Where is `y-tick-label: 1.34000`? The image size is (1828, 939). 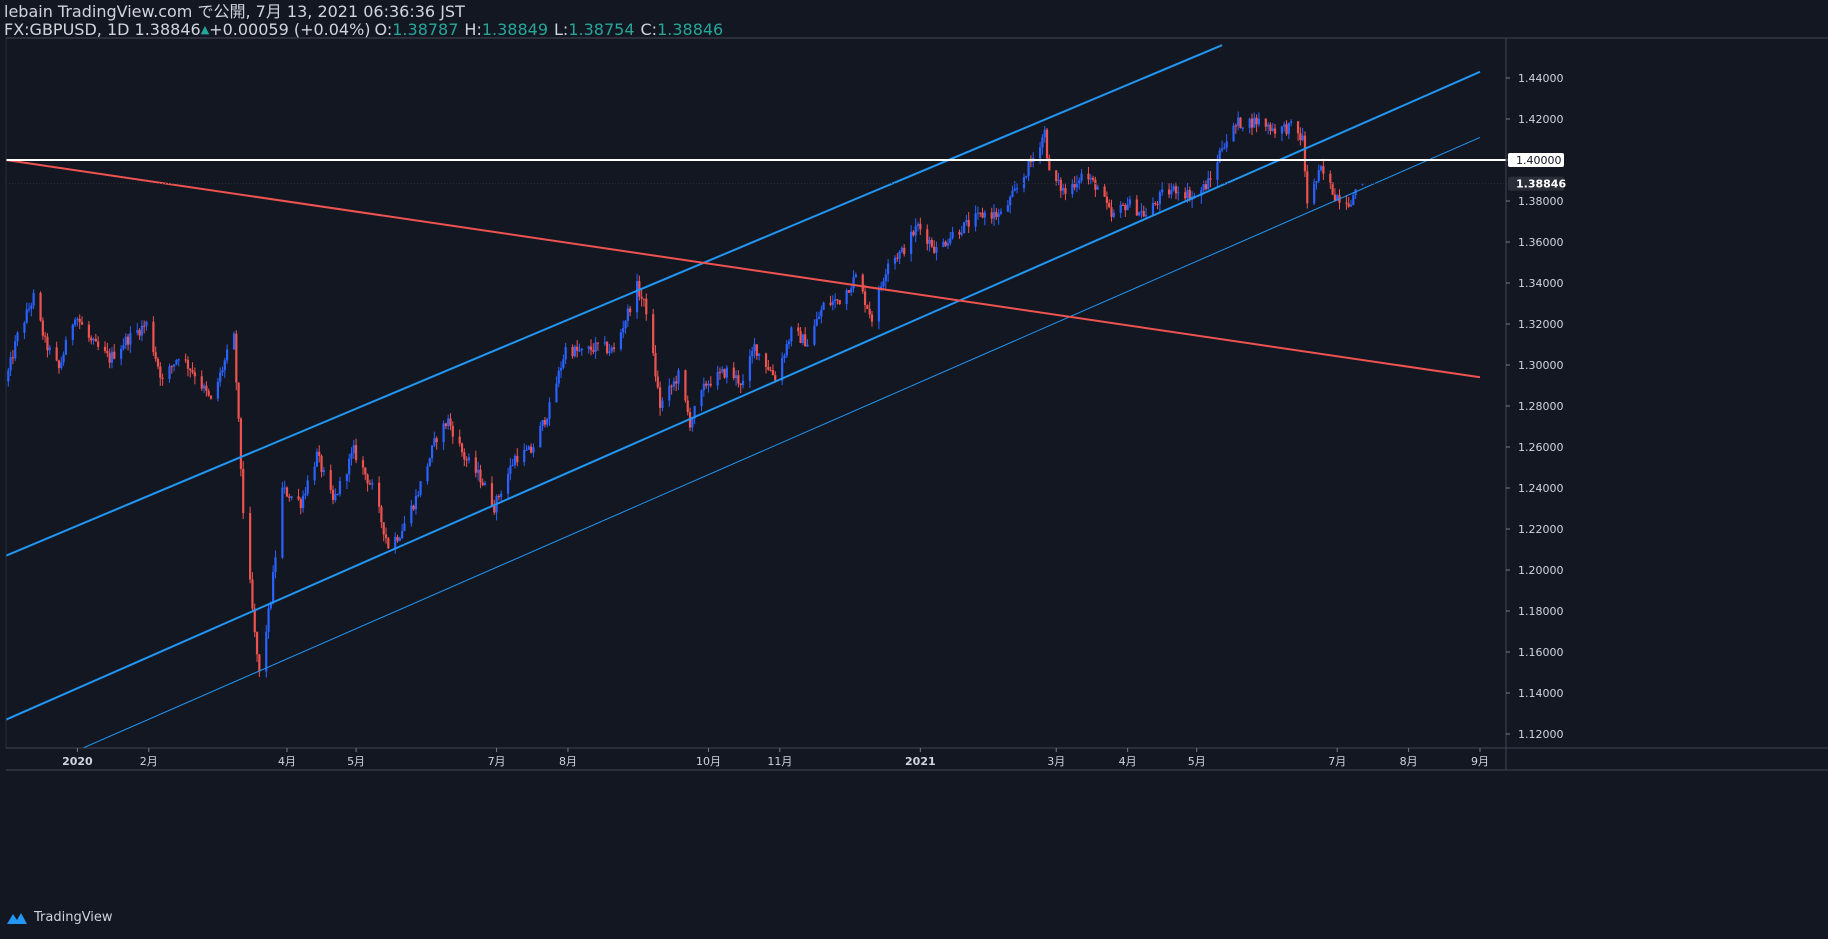
y-tick-label: 1.34000 is located at coordinates (1541, 283).